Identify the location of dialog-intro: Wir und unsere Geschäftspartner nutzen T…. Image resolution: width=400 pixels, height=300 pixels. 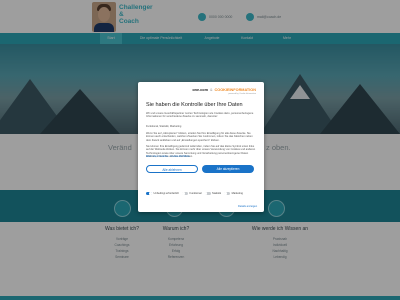
(200, 115).